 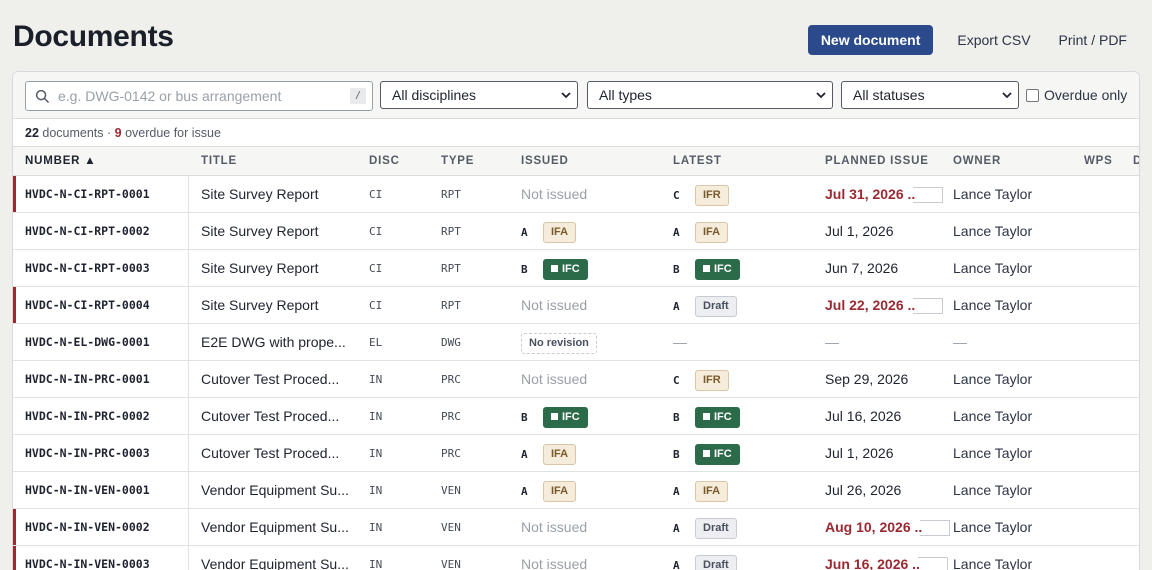 I want to click on search-input, so click(x=198, y=96).